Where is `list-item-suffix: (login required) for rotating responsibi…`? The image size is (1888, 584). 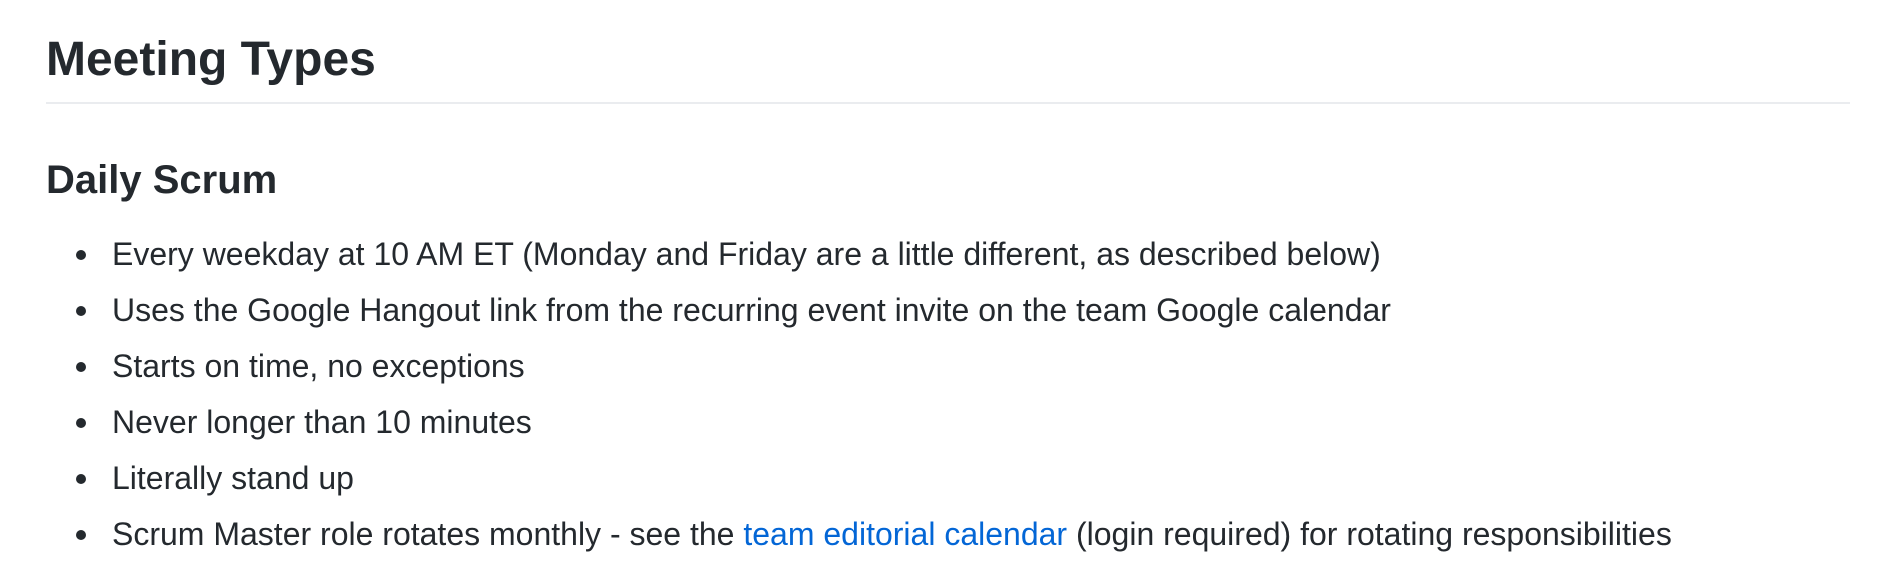 list-item-suffix: (login required) for rotating responsibi… is located at coordinates (1369, 534).